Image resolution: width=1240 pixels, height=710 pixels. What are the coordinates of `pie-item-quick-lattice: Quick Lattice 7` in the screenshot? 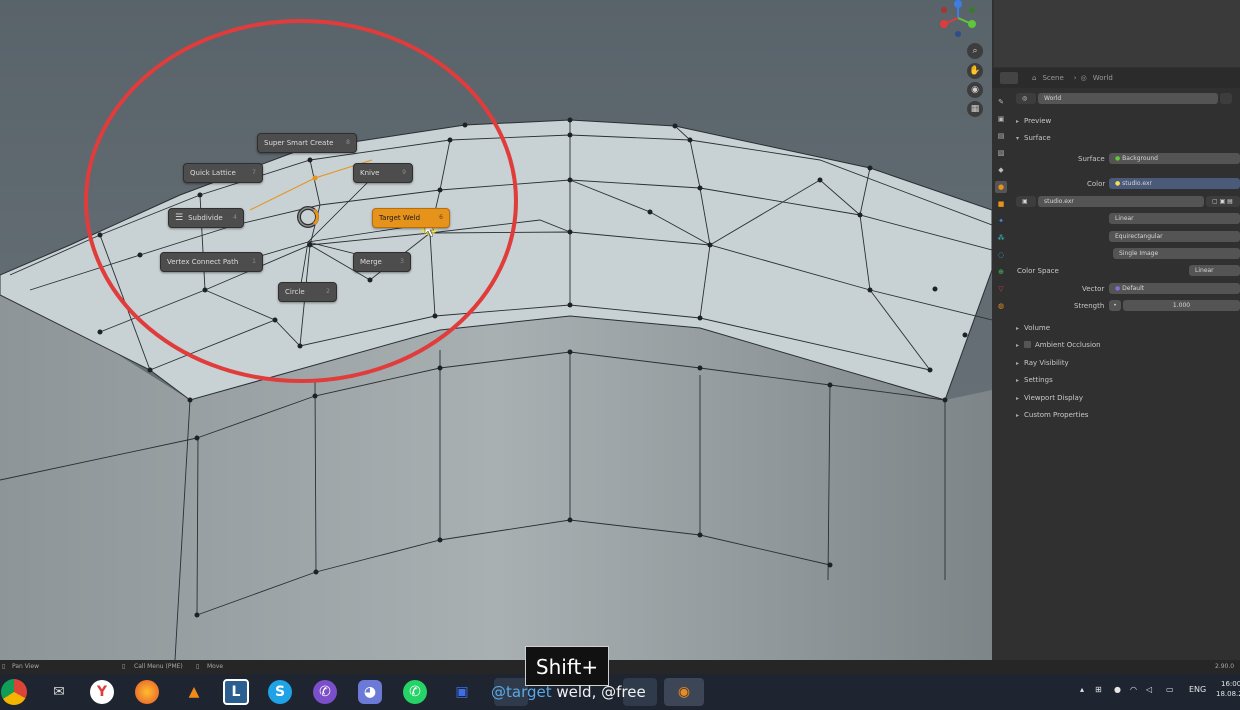 It's located at (223, 173).